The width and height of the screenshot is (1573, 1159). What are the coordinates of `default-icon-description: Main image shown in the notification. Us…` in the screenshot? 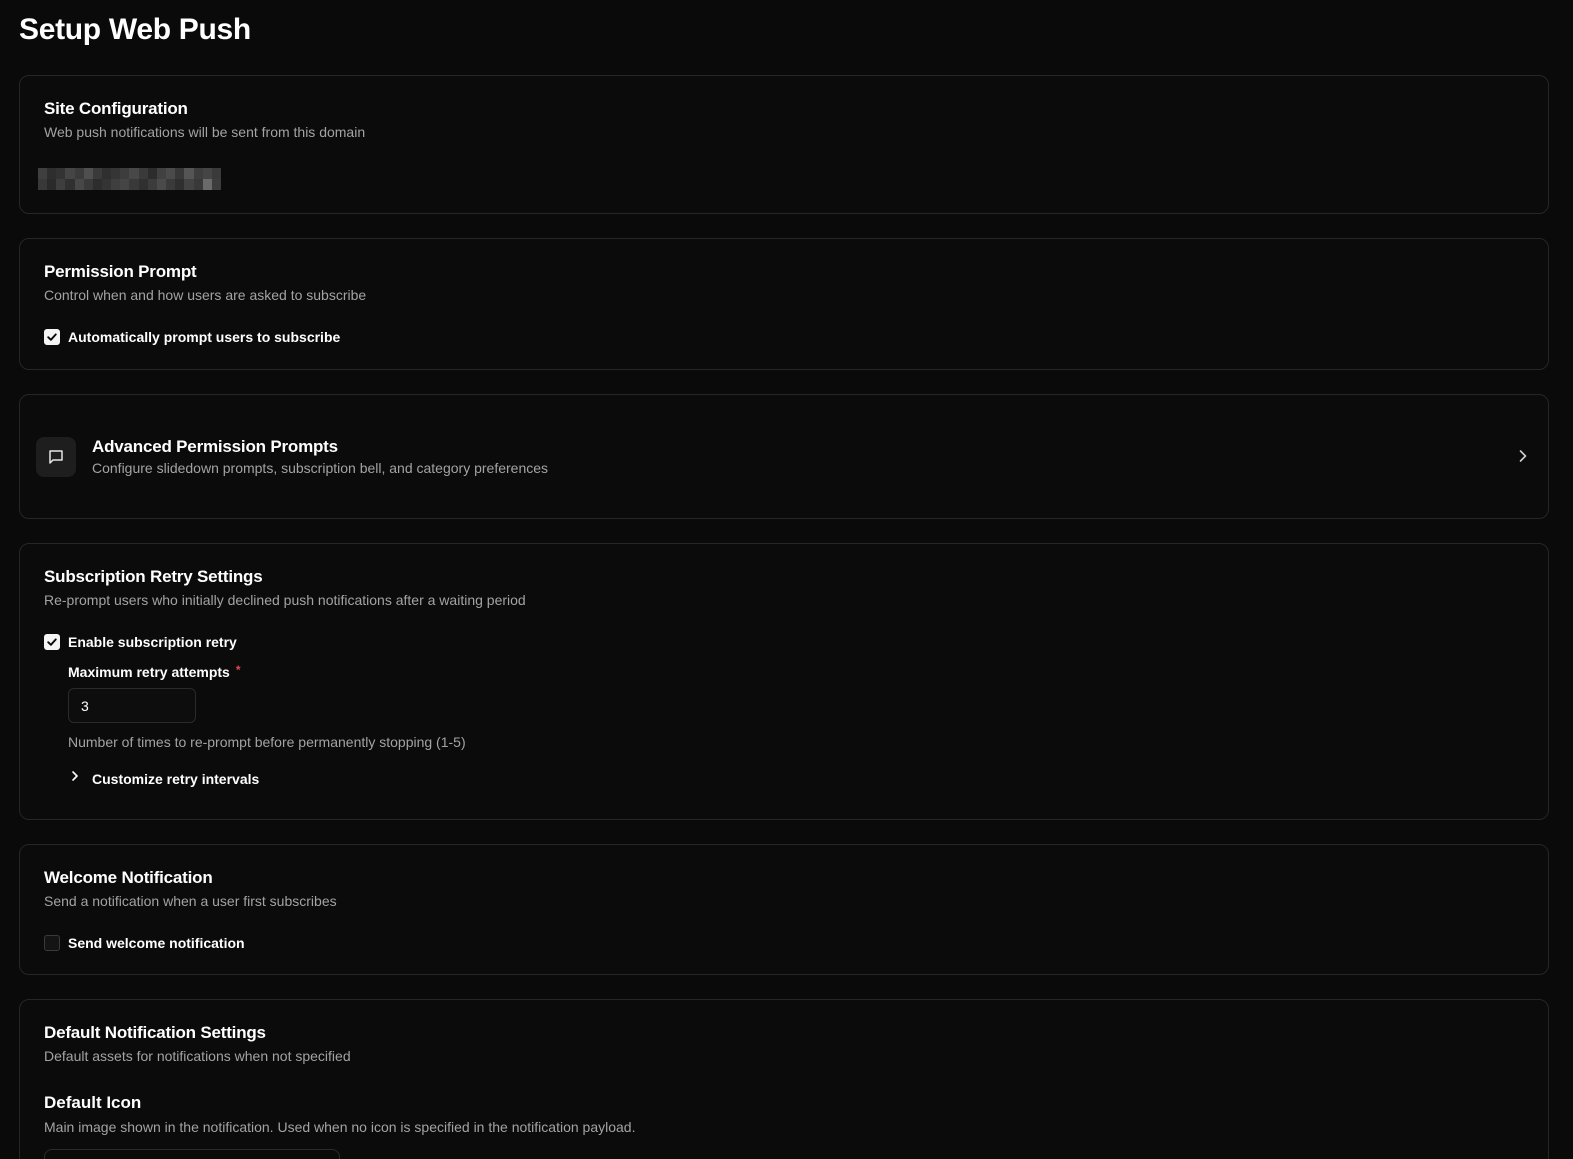 It's located at (340, 1127).